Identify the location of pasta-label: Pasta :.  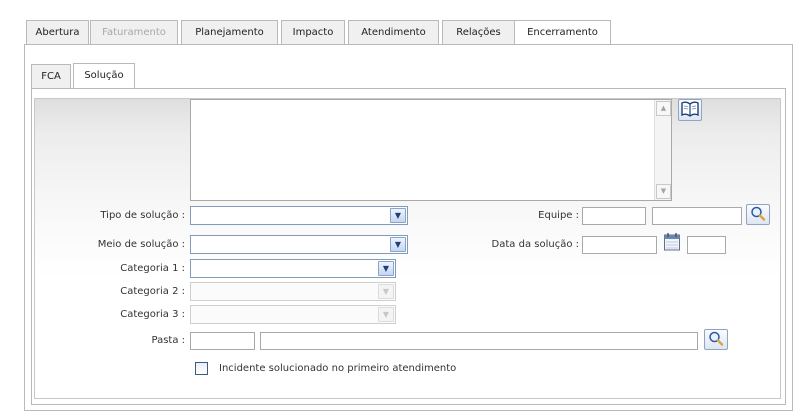
(168, 340).